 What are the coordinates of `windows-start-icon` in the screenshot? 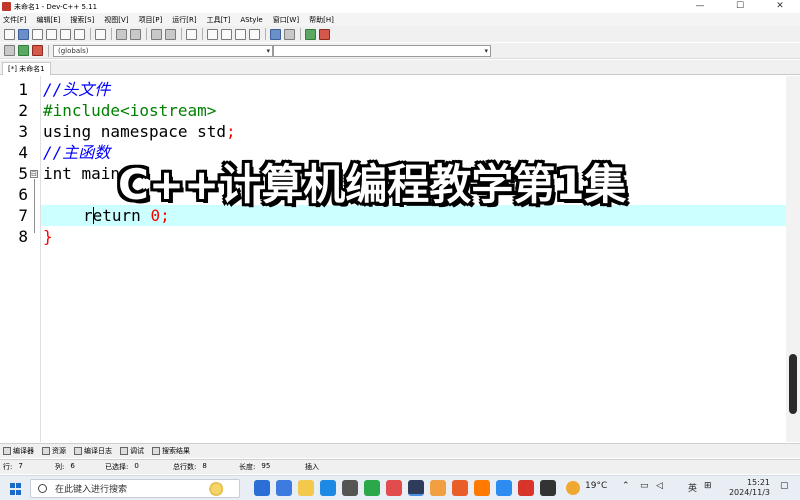 It's located at (16, 489).